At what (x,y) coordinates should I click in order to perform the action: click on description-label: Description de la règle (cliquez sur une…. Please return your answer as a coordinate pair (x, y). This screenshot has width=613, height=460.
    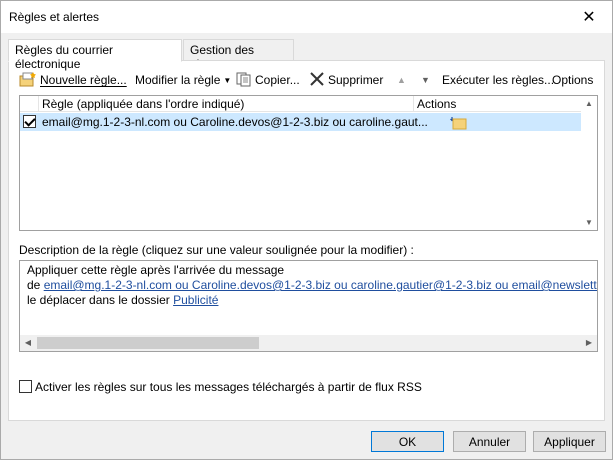
    Looking at the image, I should click on (216, 250).